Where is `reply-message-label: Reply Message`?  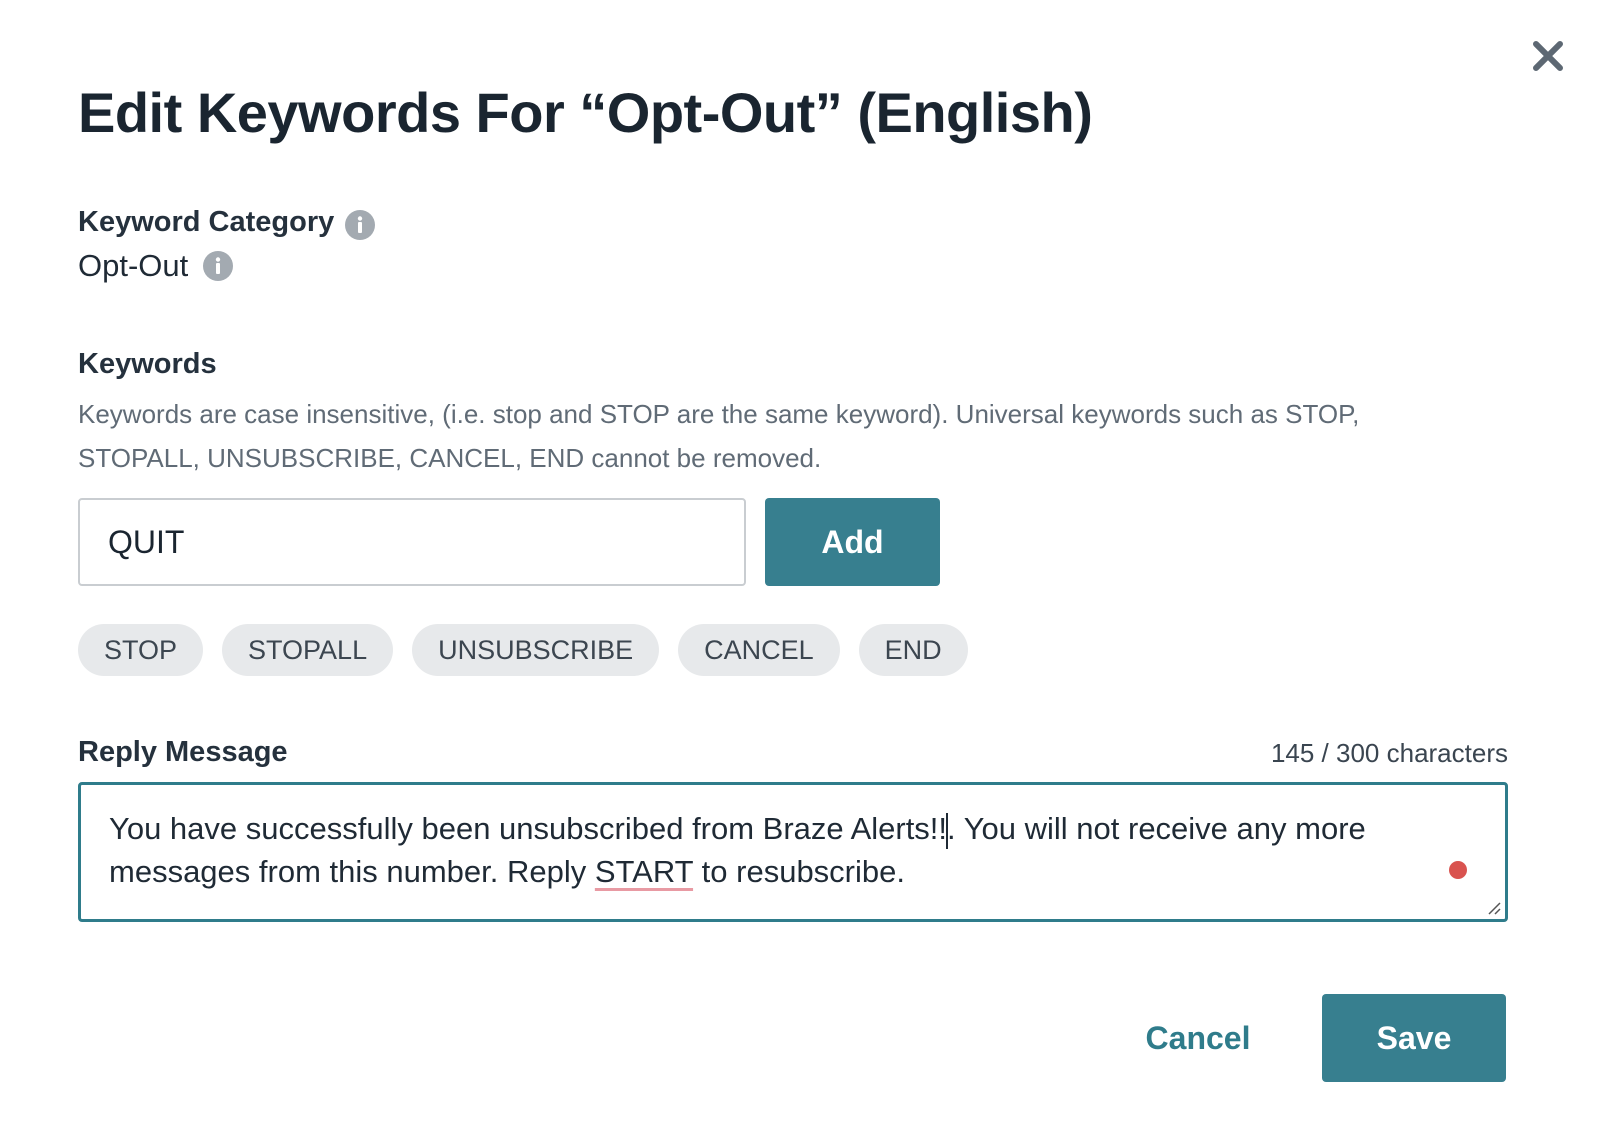 reply-message-label: Reply Message is located at coordinates (183, 752).